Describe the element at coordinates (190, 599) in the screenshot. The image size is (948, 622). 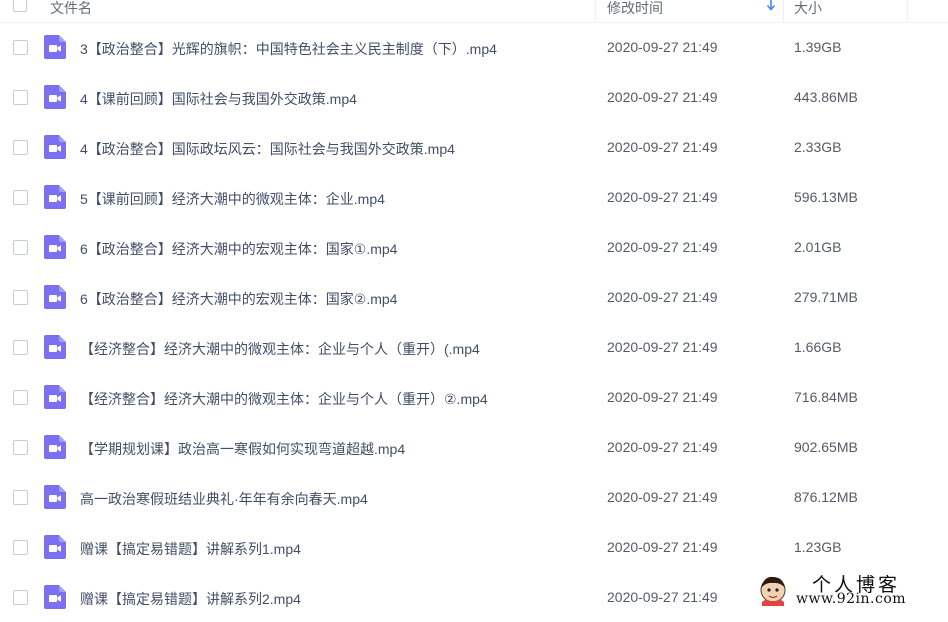
I see `file-name: 赠课【搞定易错题】讲解系列2.mp4` at that location.